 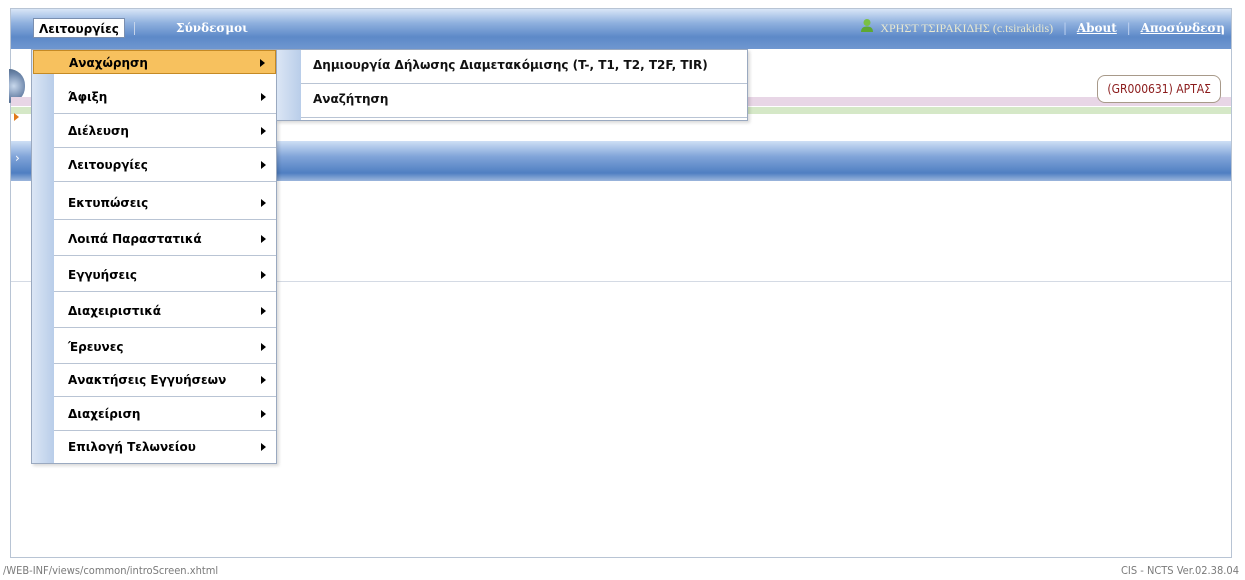 I want to click on menu-item-guarantees: Εγγυήσεις, so click(x=165, y=275).